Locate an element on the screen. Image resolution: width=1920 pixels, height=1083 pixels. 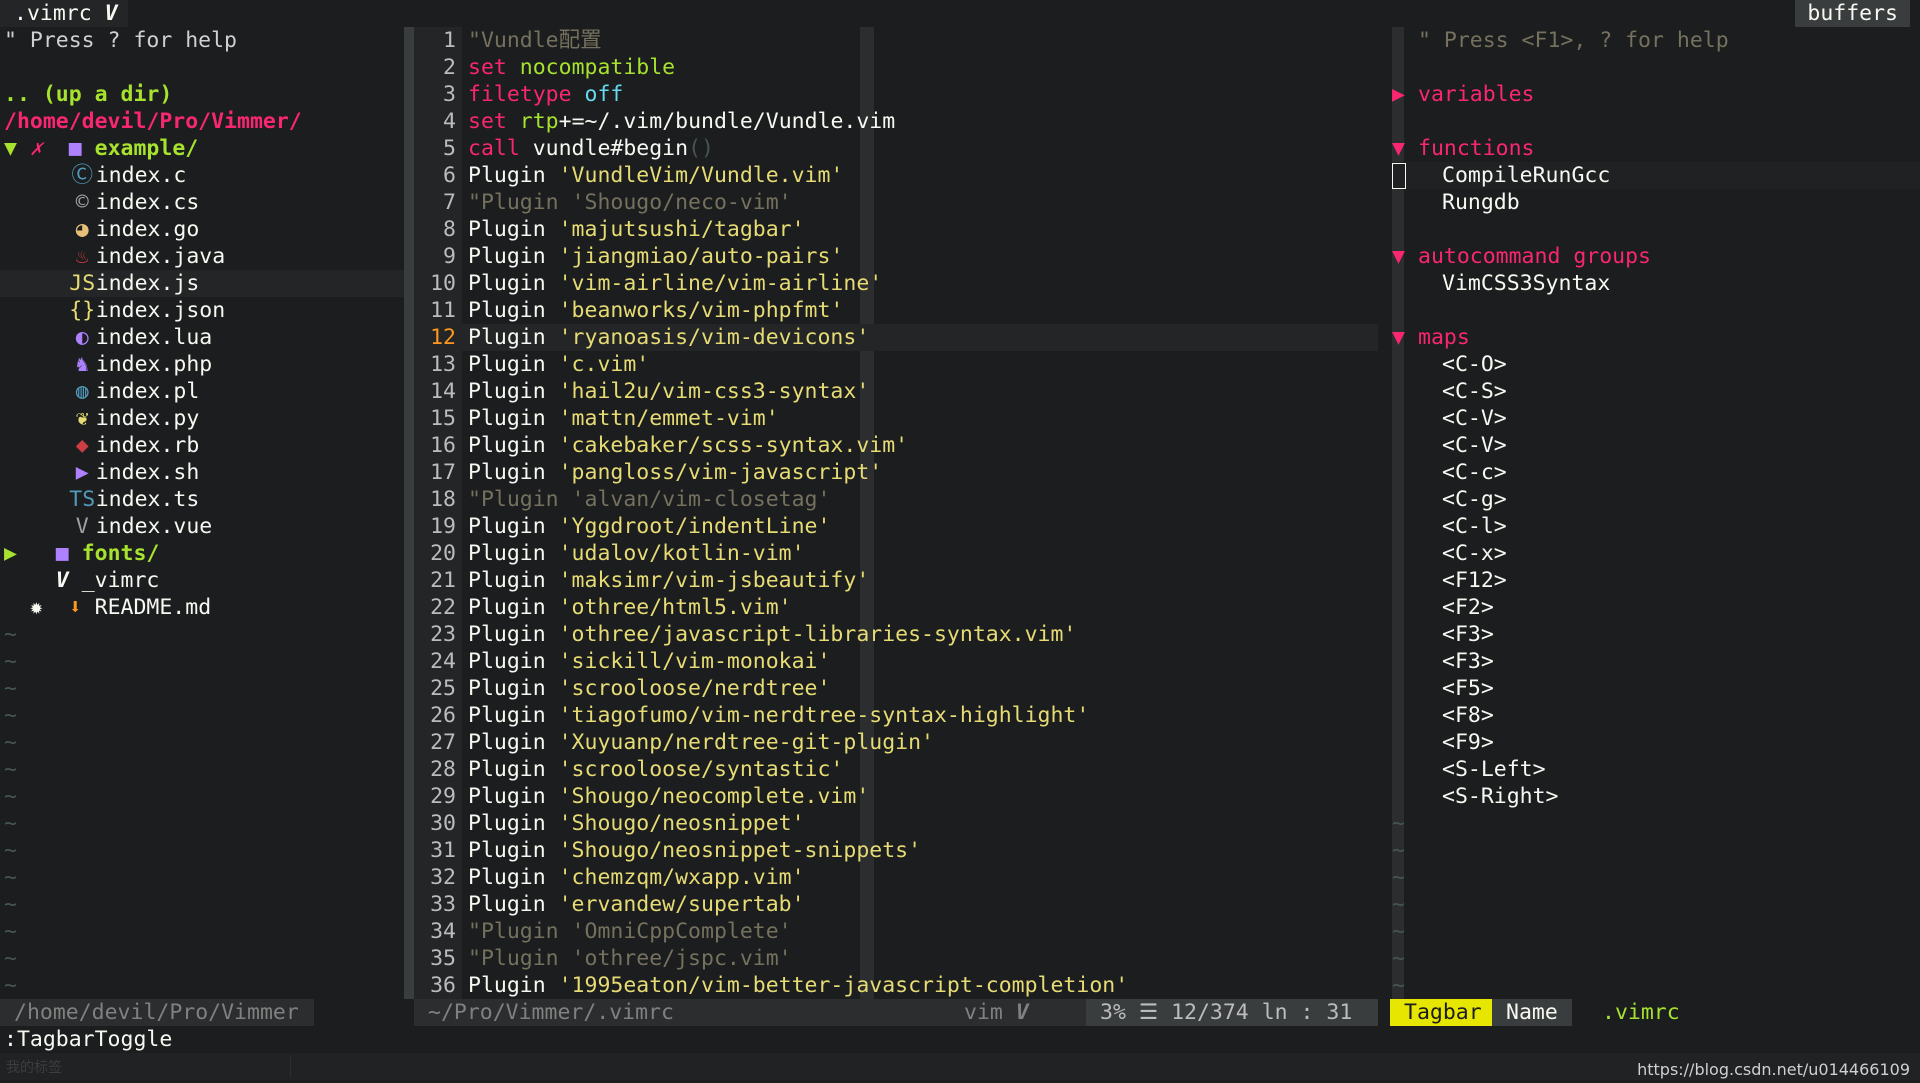
code-line: 19 Plugin 'Yggdroot/indentLine' is located at coordinates (896, 526).